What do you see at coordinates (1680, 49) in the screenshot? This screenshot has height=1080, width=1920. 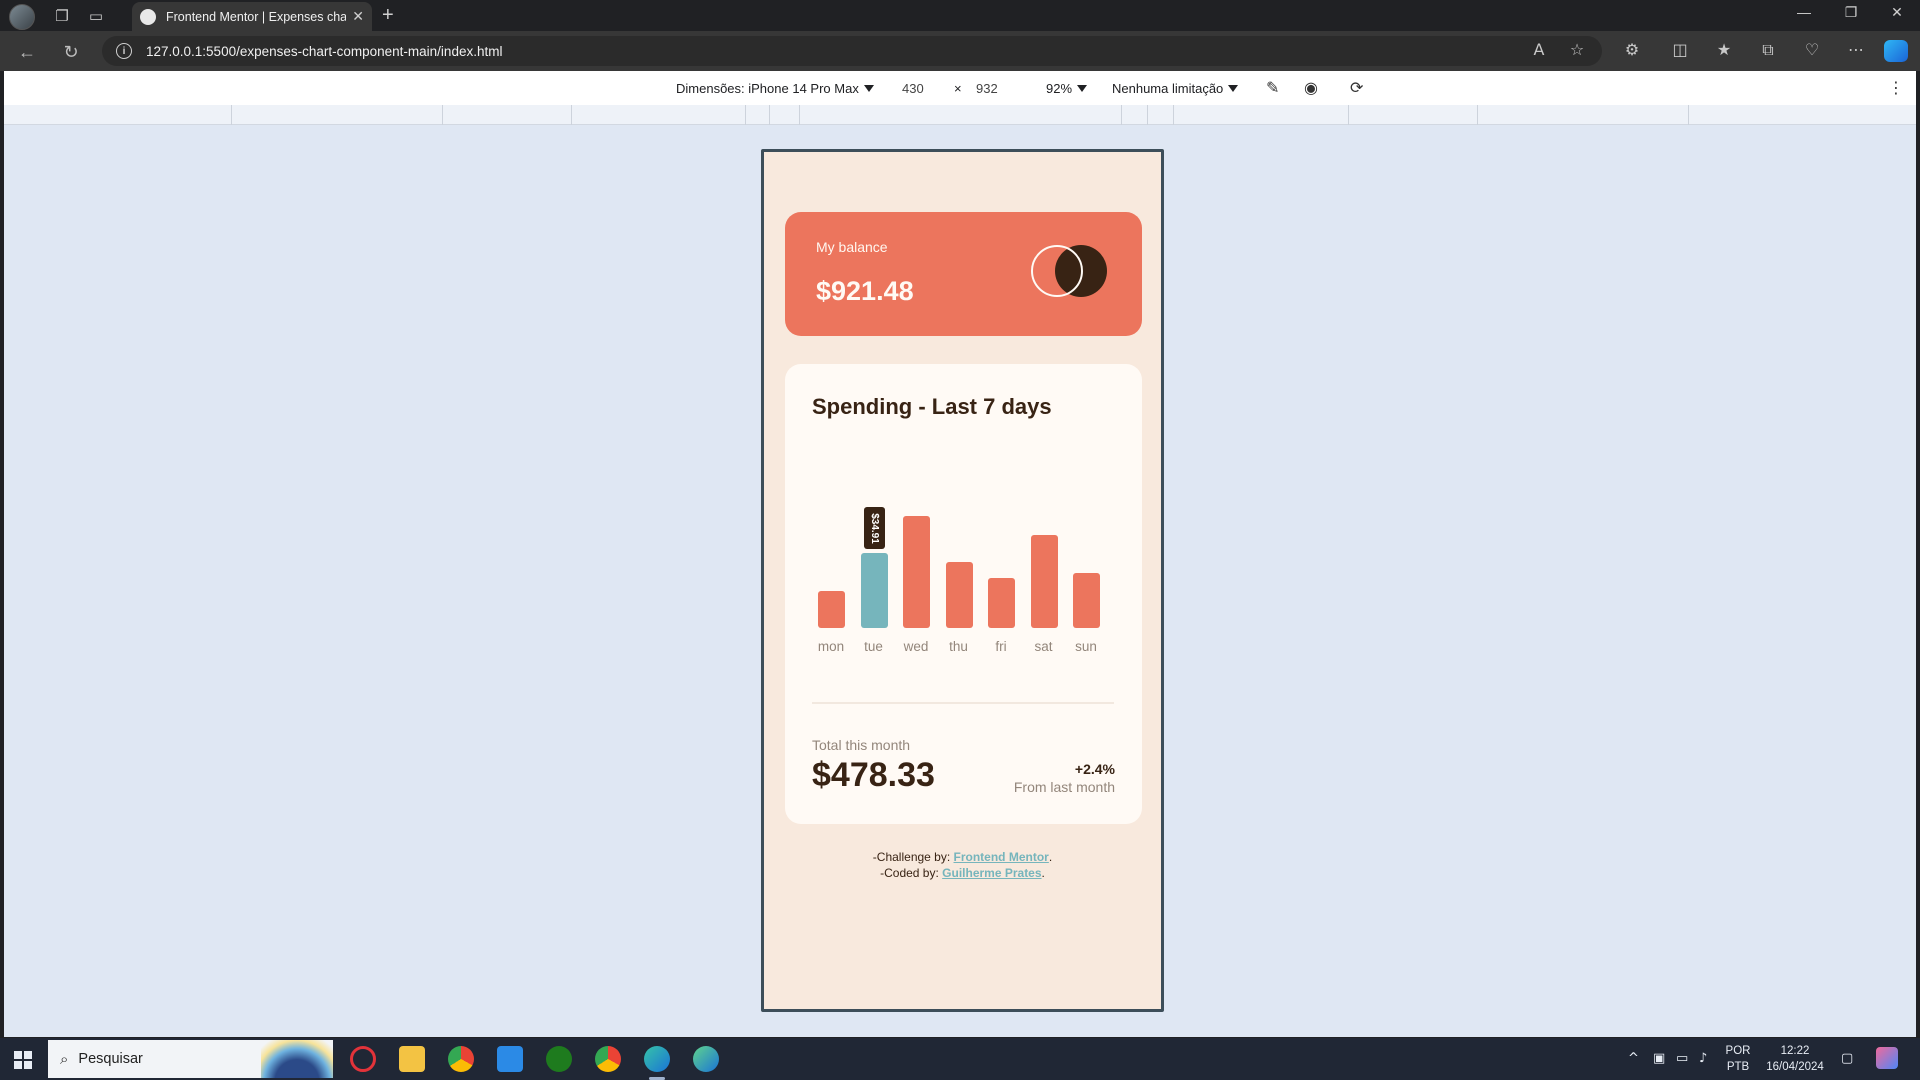 I see `split-screen-icon: ◫` at bounding box center [1680, 49].